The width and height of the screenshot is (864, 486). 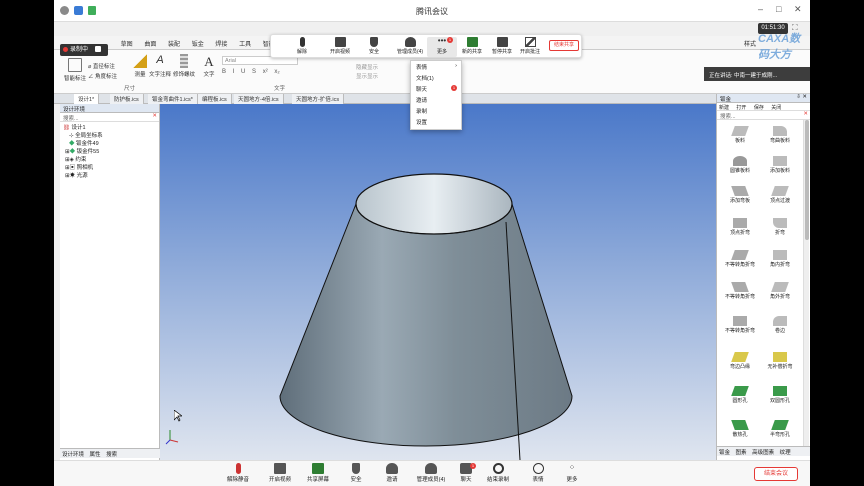 What do you see at coordinates (215, 99) in the screenshot?
I see `doc-tab: 编程板.ics` at bounding box center [215, 99].